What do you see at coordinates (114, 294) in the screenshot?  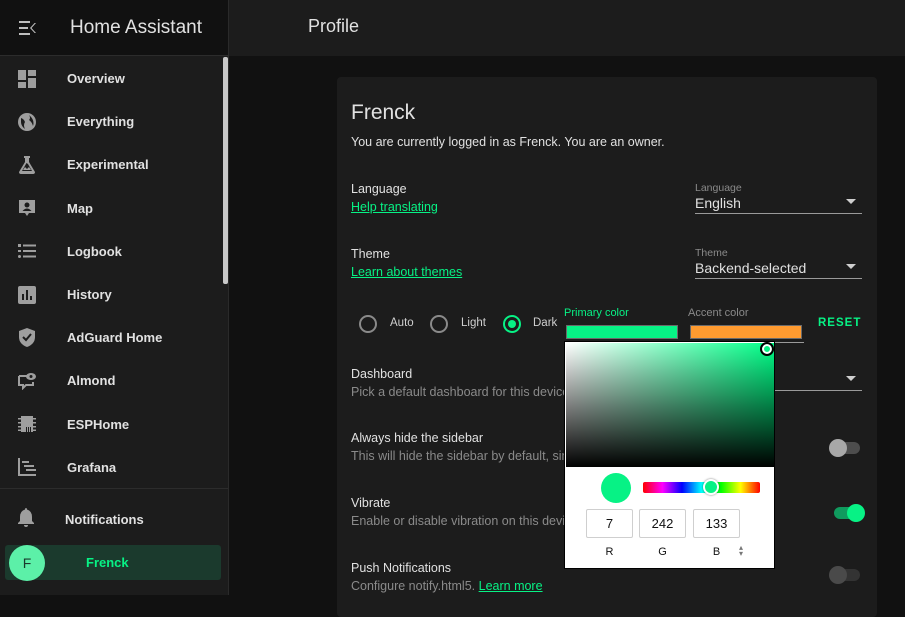 I see `sidebar-item-history: History` at bounding box center [114, 294].